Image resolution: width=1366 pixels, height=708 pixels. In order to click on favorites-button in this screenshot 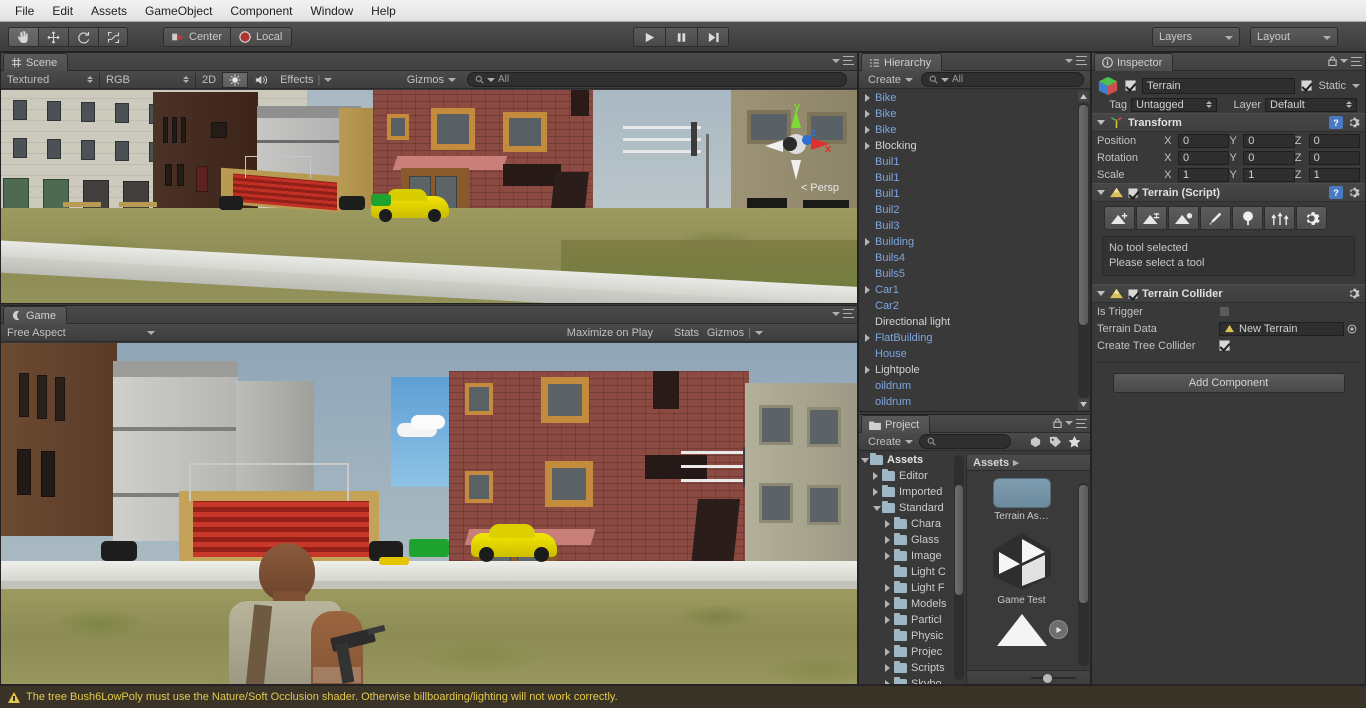, I will do `click(1074, 442)`.